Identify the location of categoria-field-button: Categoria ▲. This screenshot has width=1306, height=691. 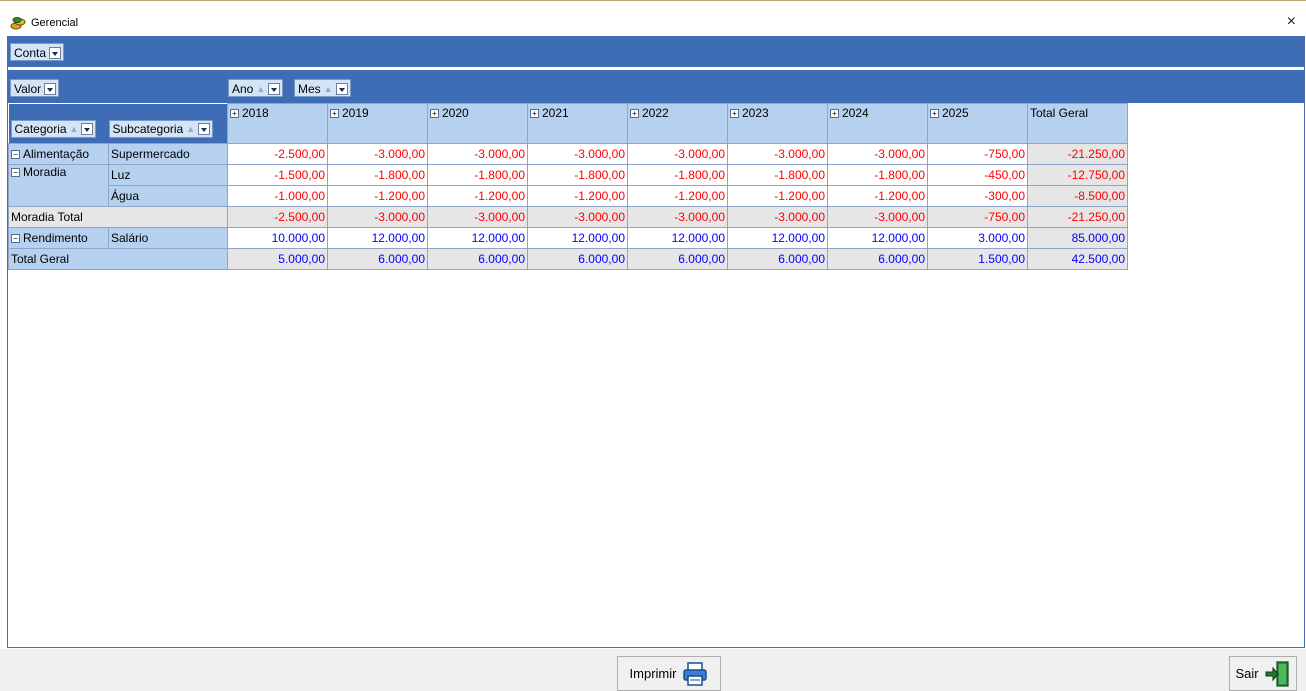
(53, 128).